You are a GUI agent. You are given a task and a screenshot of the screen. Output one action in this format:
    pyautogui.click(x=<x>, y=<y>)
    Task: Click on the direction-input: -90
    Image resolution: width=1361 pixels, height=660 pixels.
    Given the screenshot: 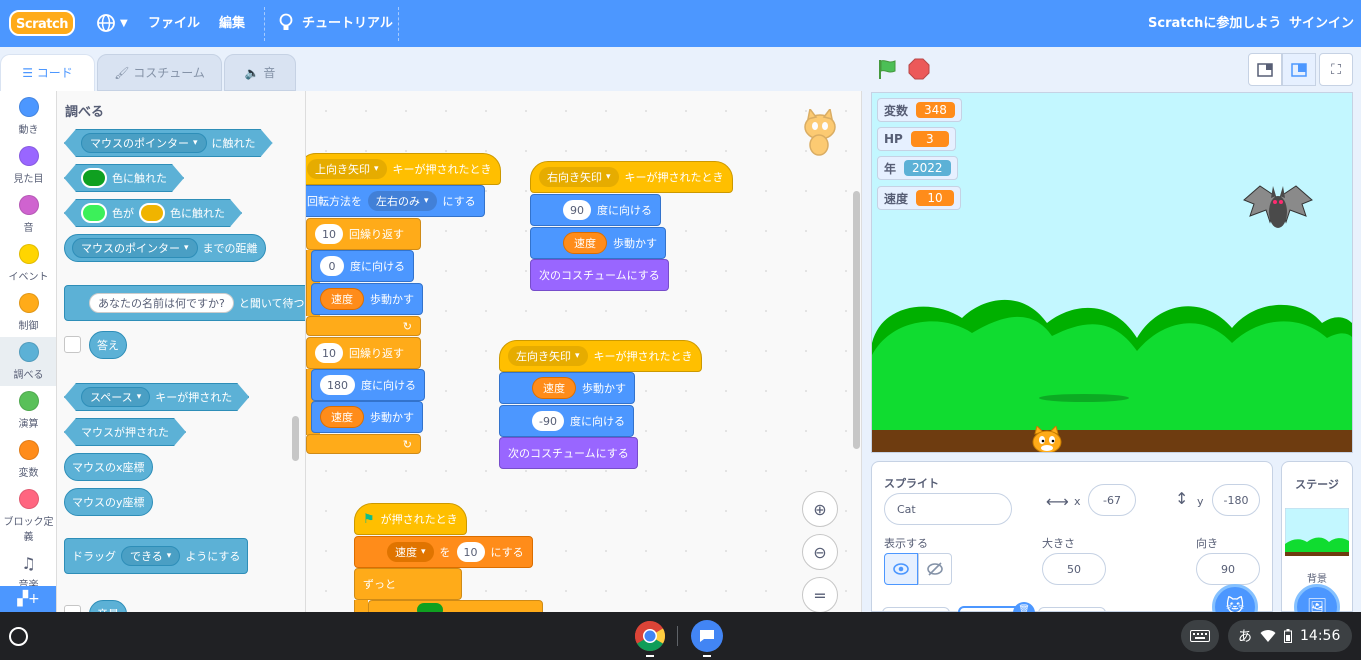 What is the action you would take?
    pyautogui.click(x=548, y=421)
    